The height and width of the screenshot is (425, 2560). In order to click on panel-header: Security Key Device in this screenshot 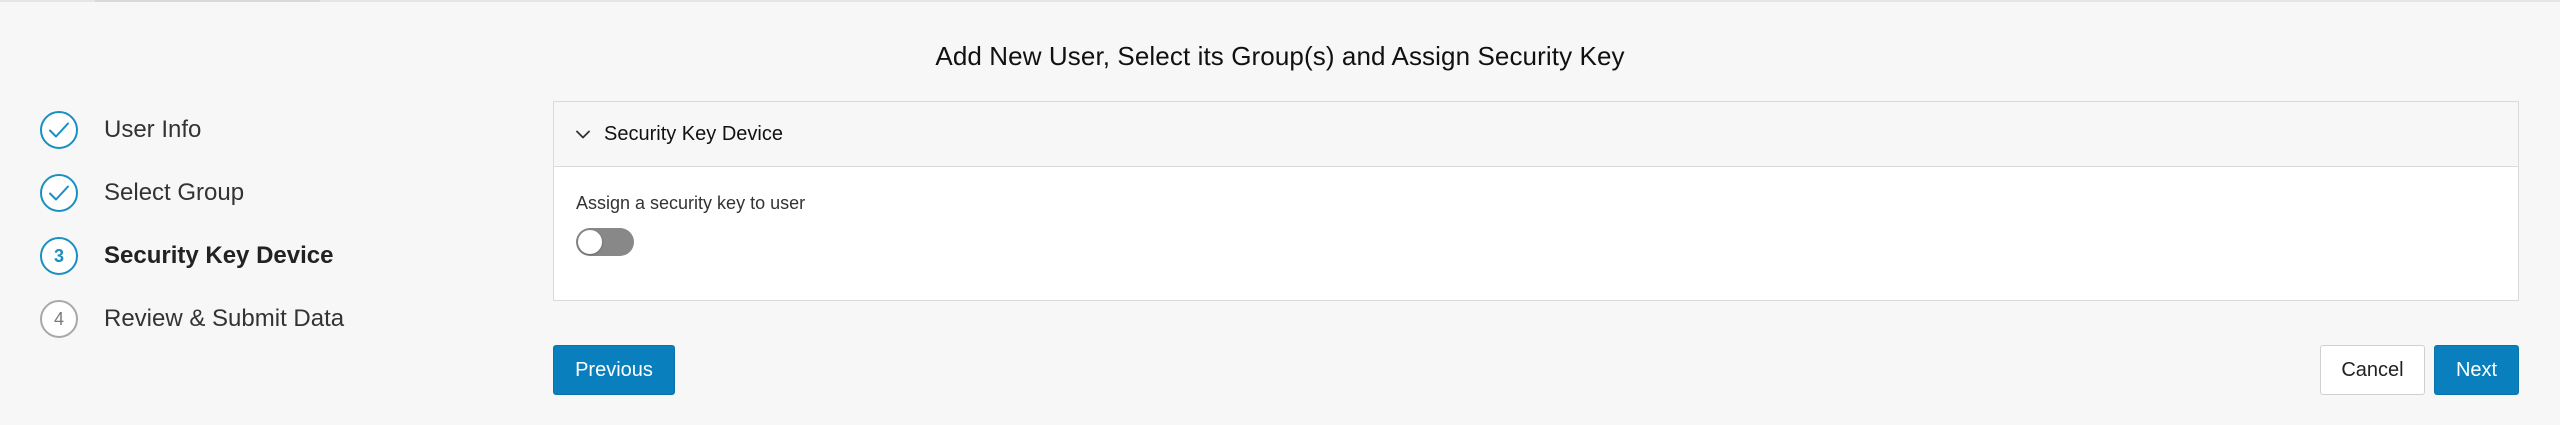, I will do `click(1536, 134)`.